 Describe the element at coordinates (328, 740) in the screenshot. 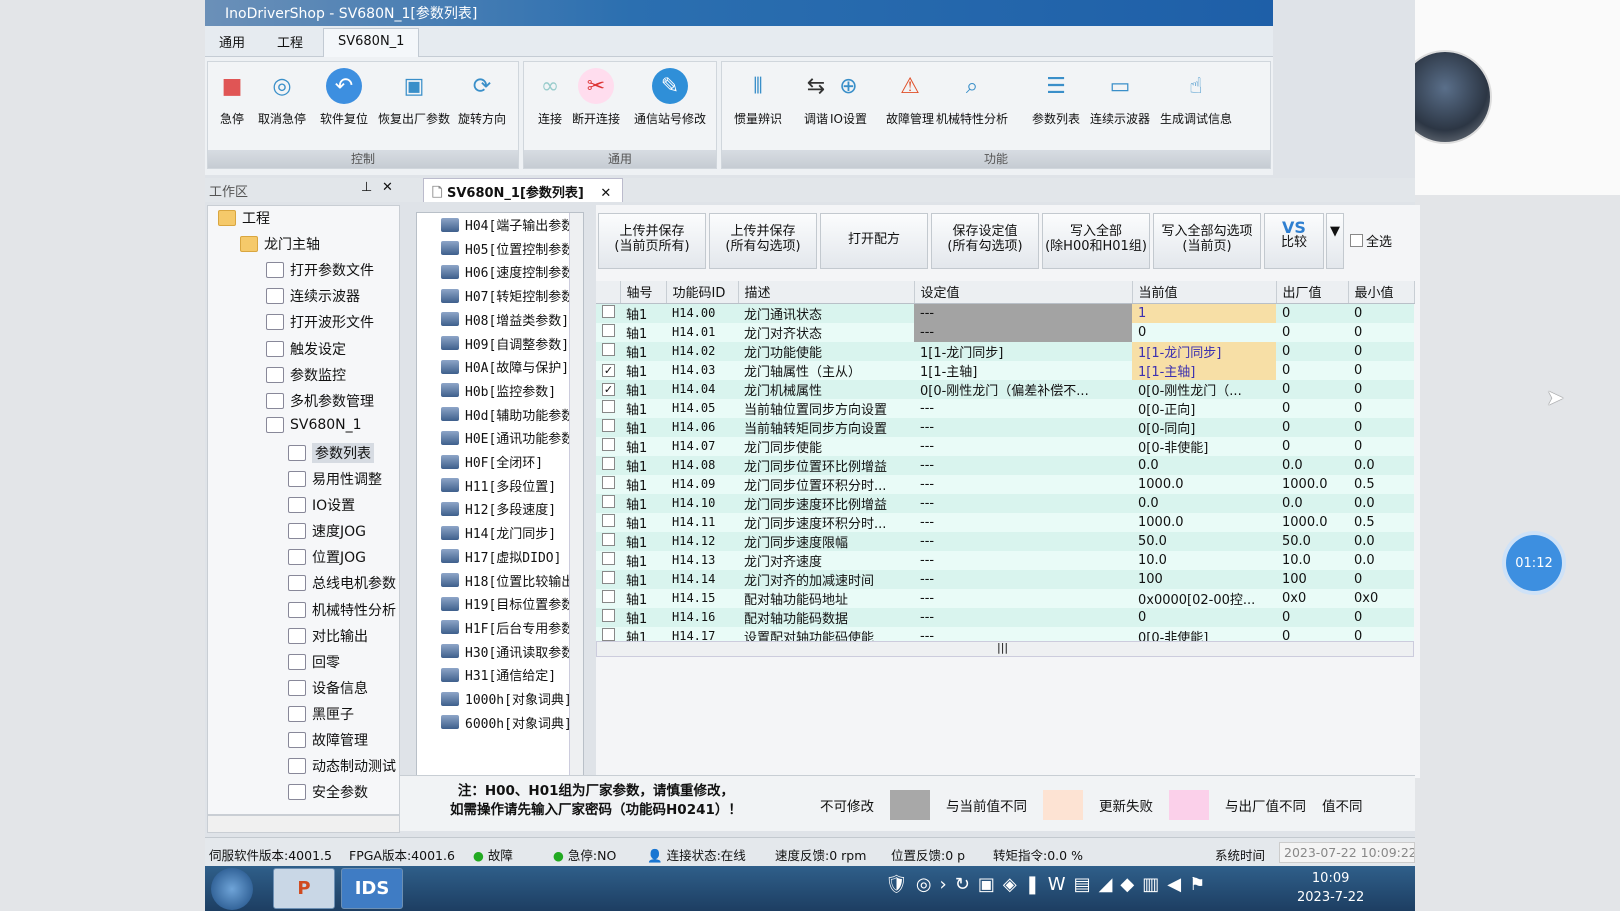

I see `tree-item: 故障管理` at that location.